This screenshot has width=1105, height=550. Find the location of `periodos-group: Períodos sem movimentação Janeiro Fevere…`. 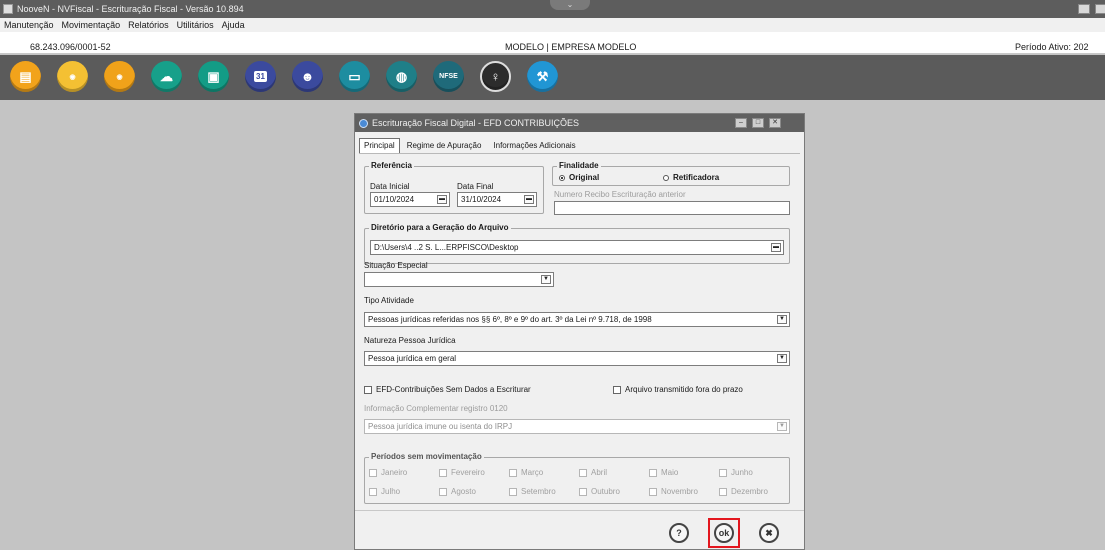

periodos-group: Períodos sem movimentação Janeiro Fevere… is located at coordinates (577, 478).